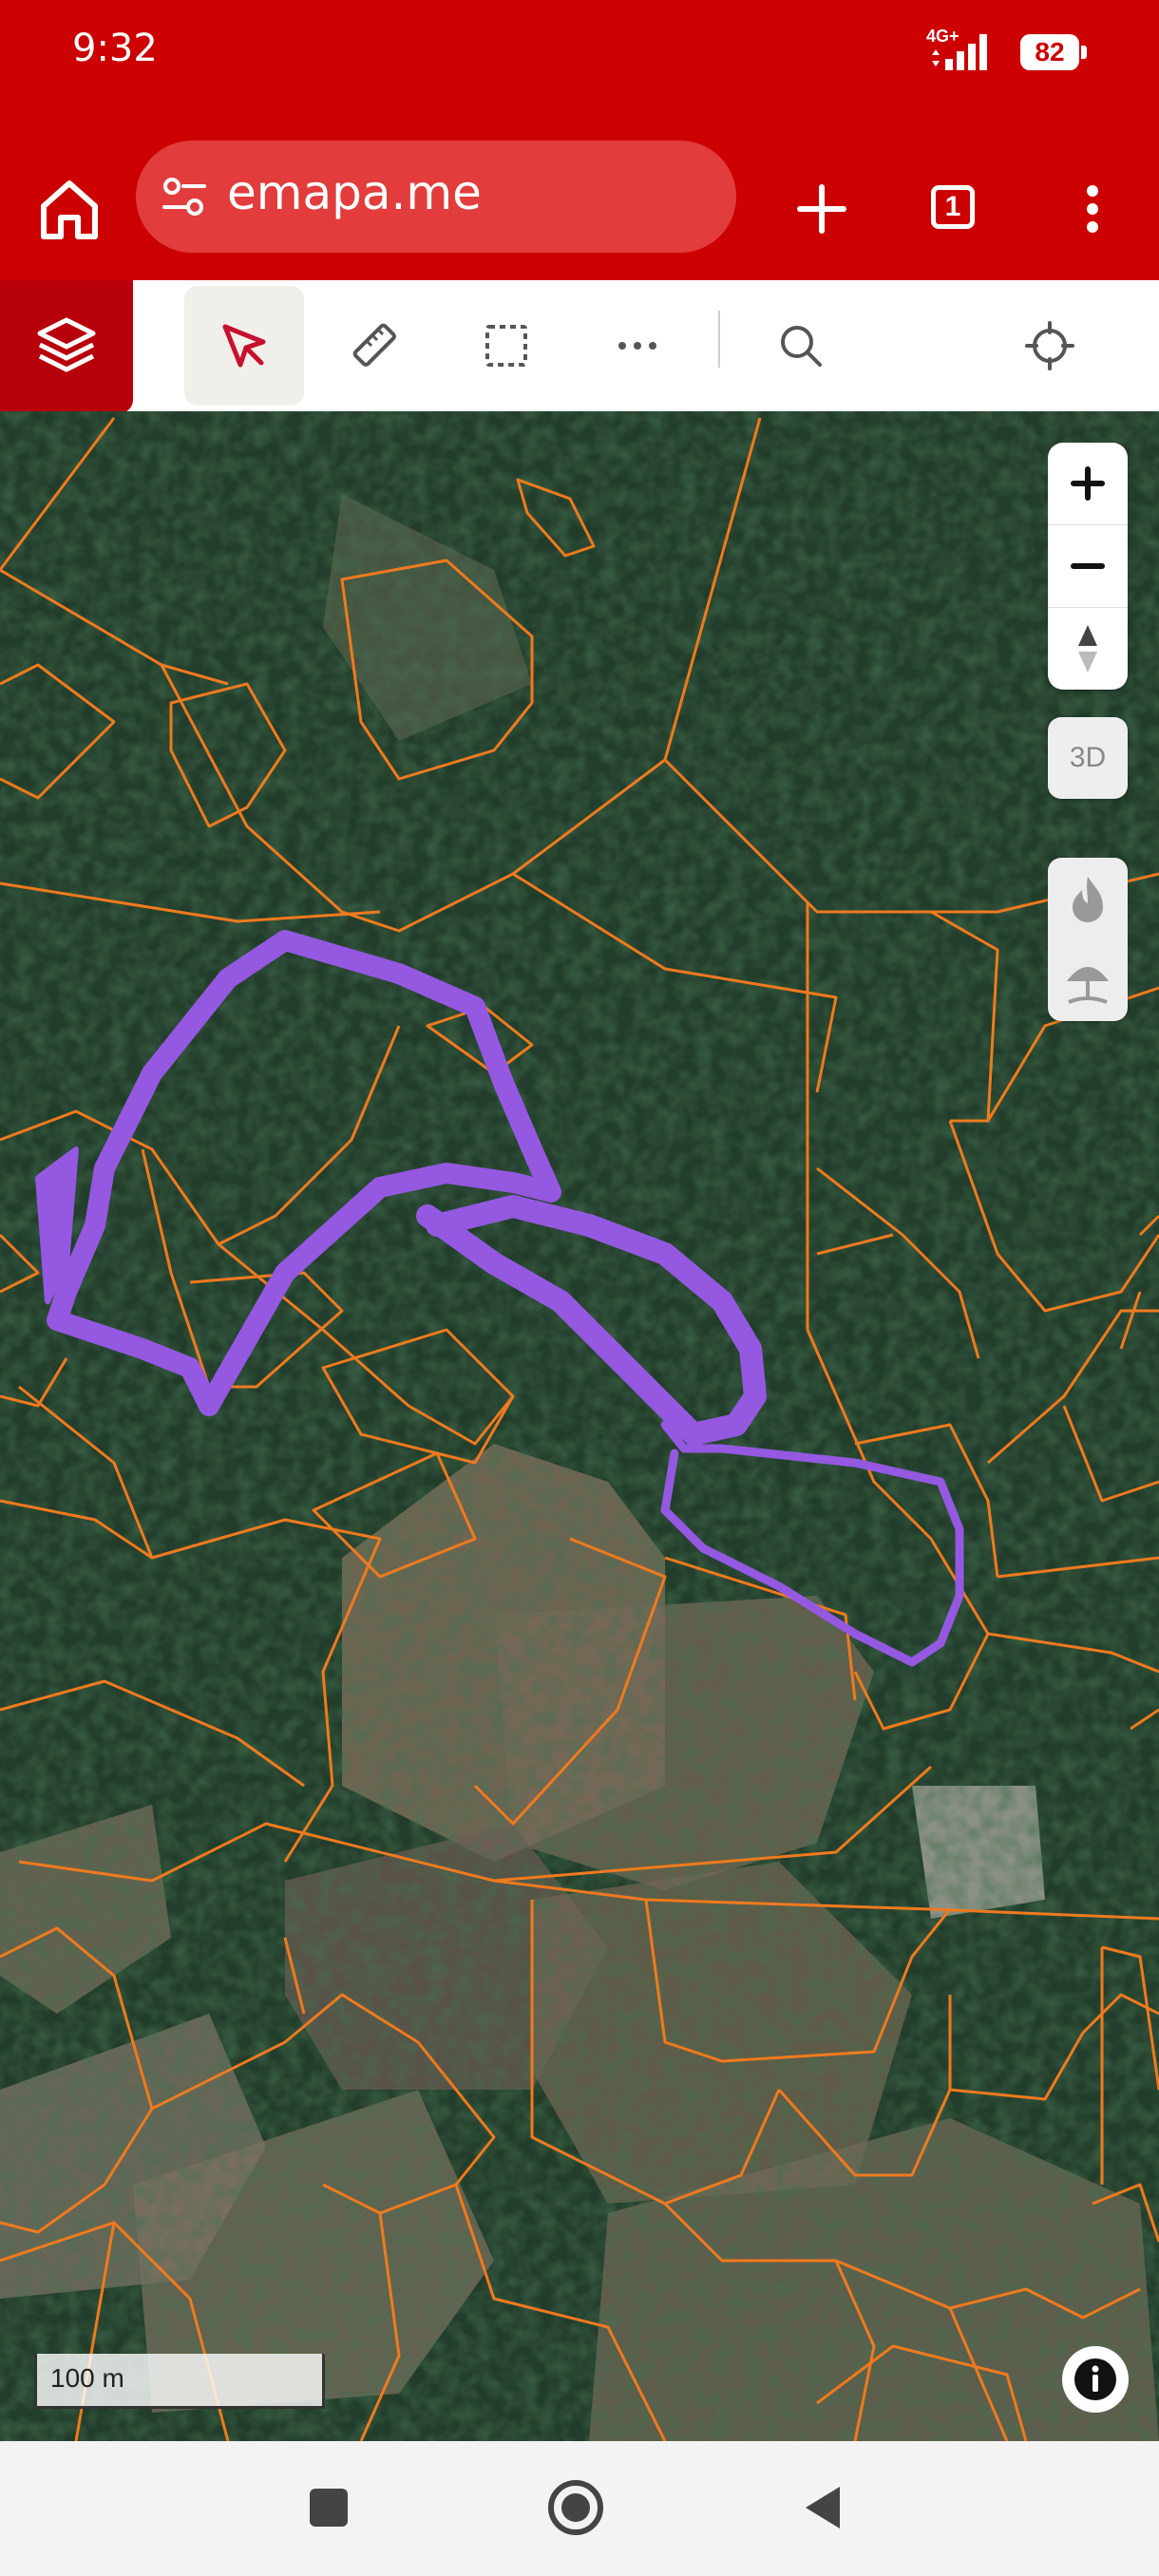 The height and width of the screenshot is (2576, 1159). I want to click on cursor-arrow-icon, so click(244, 346).